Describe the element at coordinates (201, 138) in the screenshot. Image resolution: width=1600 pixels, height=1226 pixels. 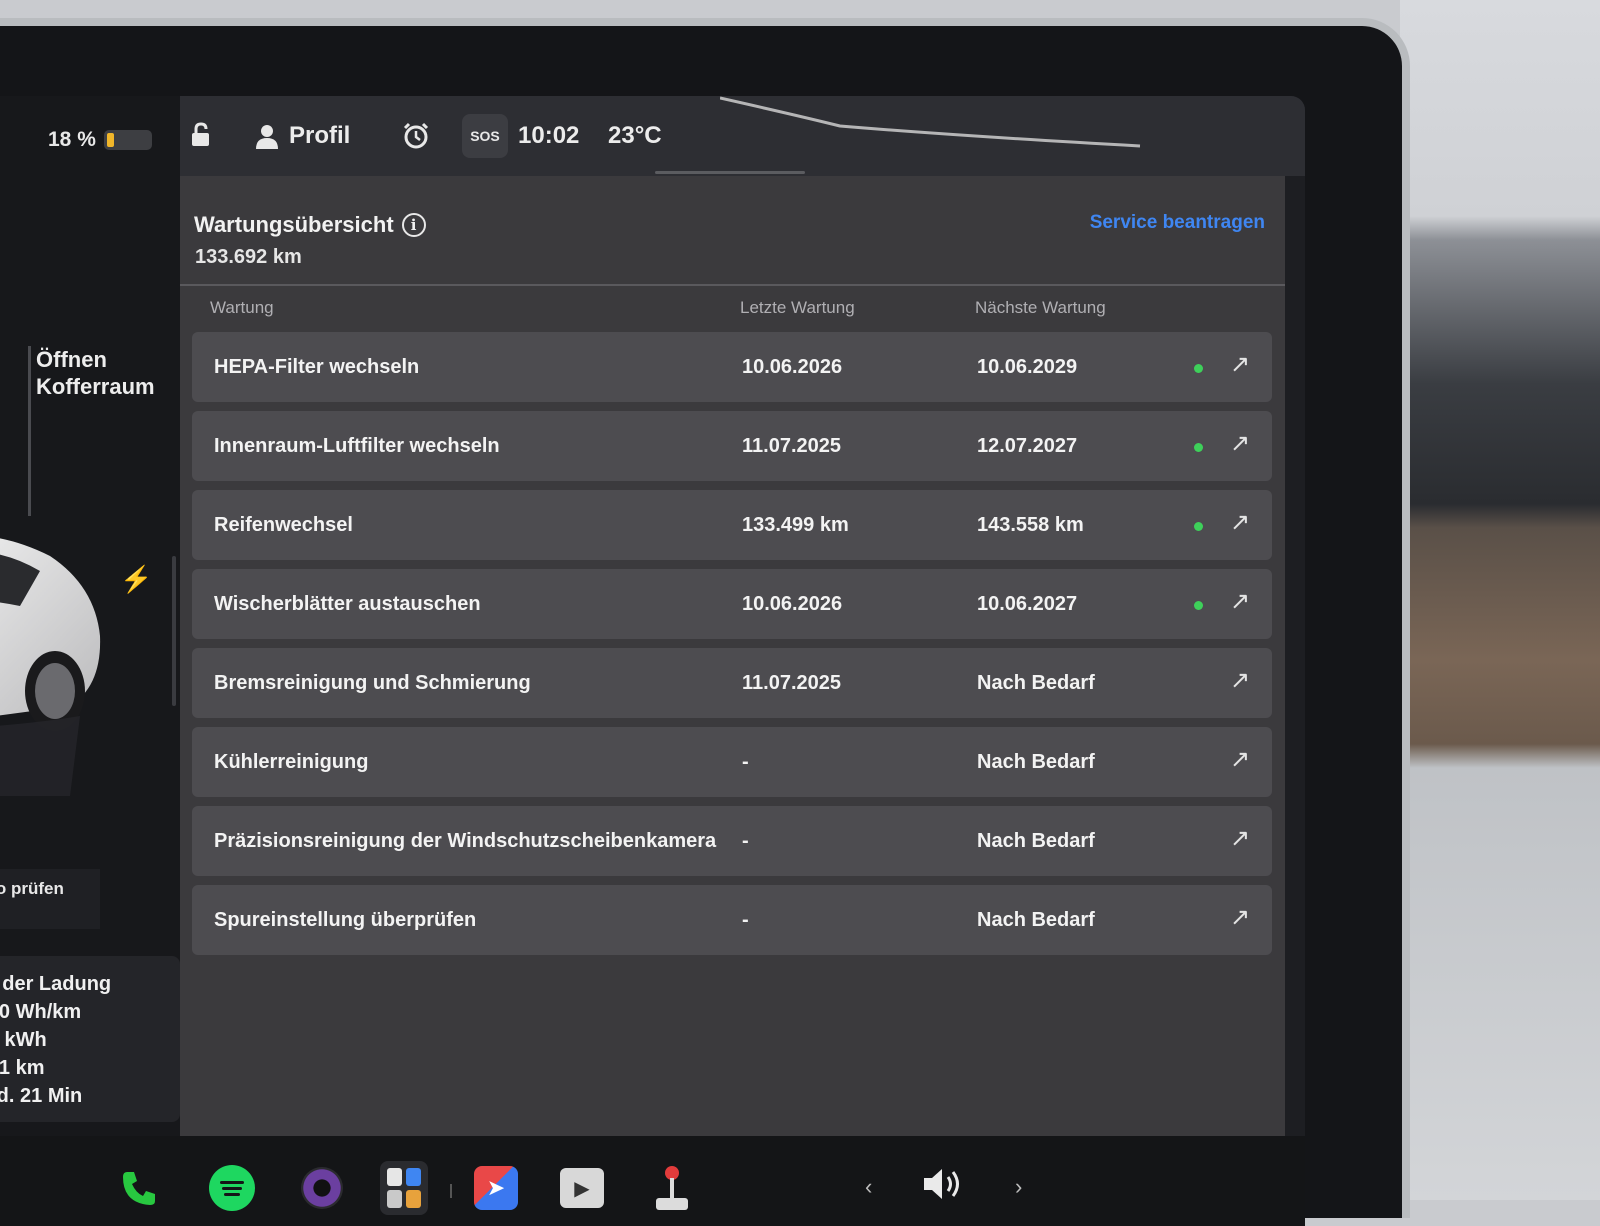
I see `lock-icon` at that location.